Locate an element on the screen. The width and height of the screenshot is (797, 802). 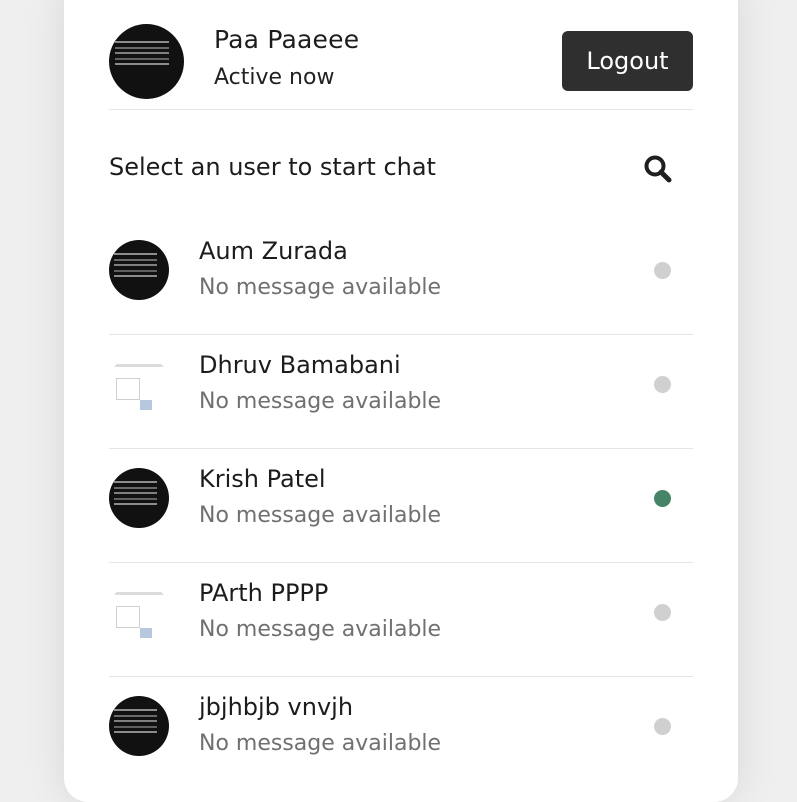
search-icon is located at coordinates (658, 171).